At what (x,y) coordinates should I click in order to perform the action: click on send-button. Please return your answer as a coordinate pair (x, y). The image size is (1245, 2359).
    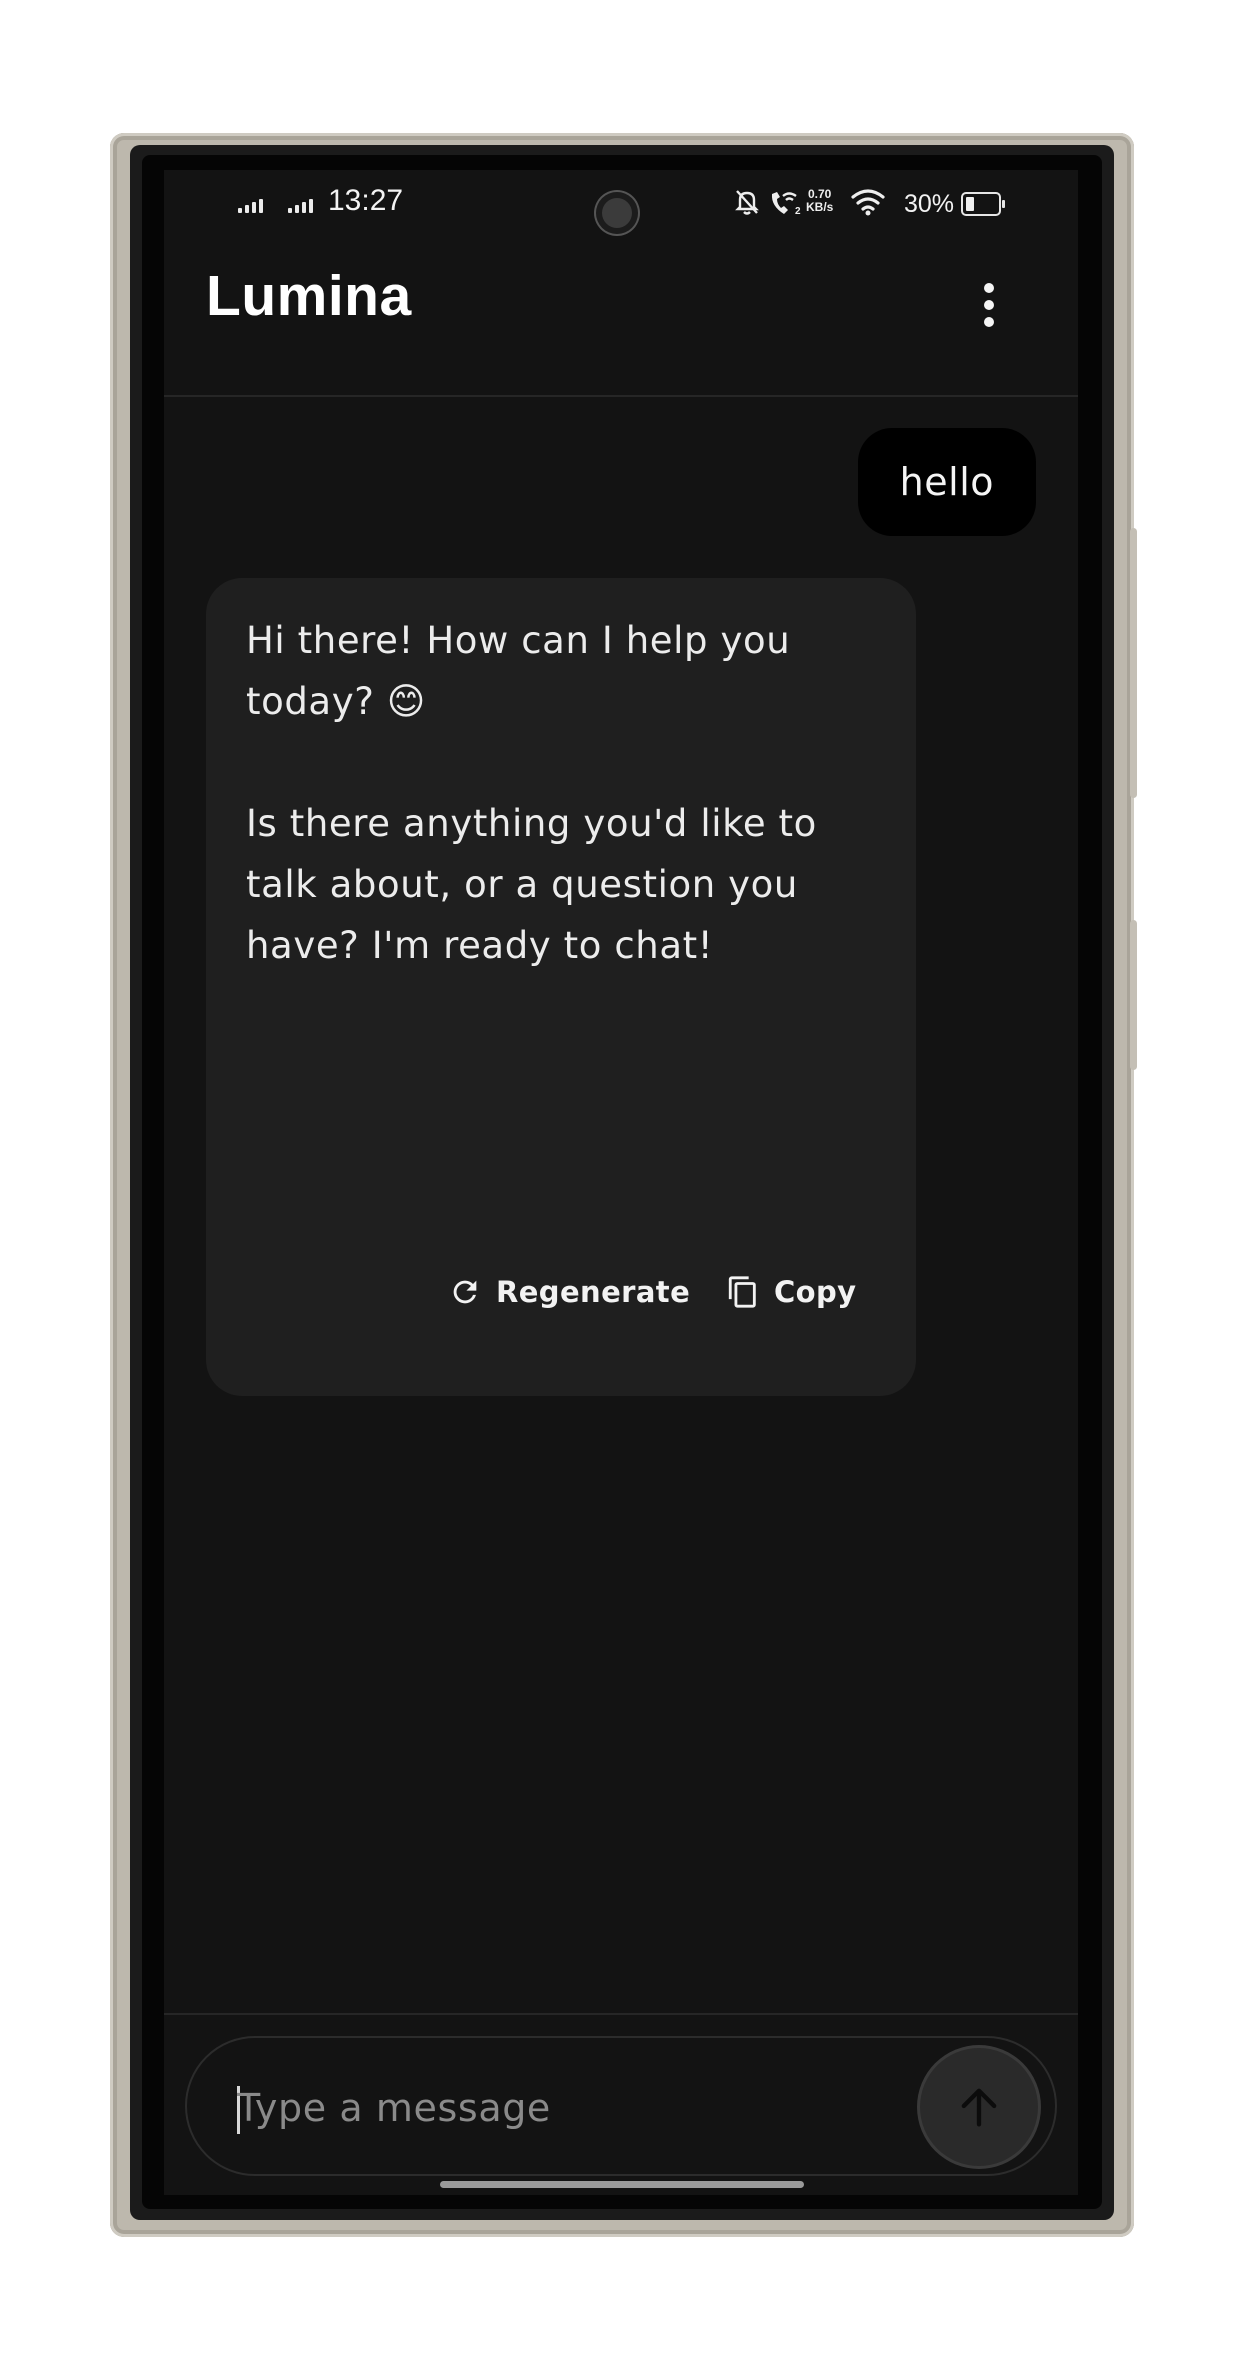
    Looking at the image, I should click on (979, 2107).